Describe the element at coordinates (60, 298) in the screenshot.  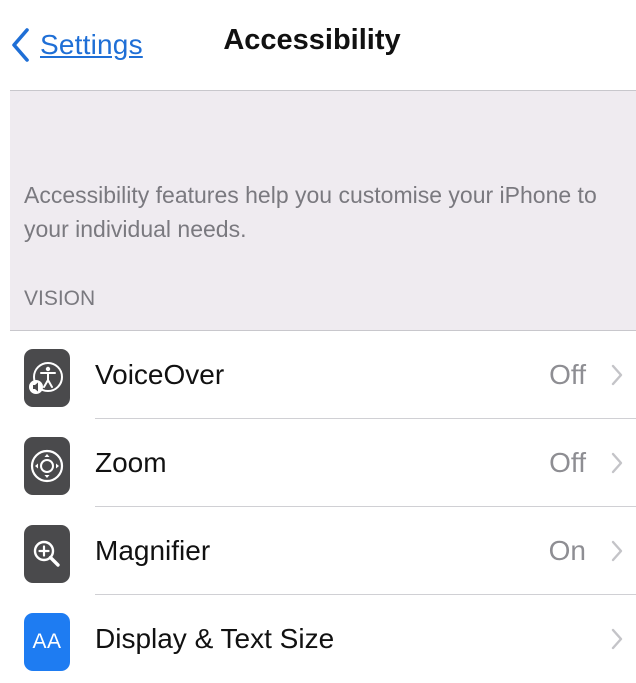
I see `section-header-vision: VISION` at that location.